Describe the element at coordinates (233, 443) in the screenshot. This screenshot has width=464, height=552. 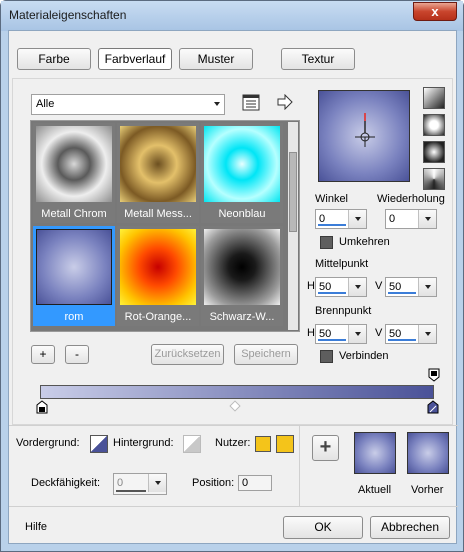
I see `user-label: Nutzer:` at that location.